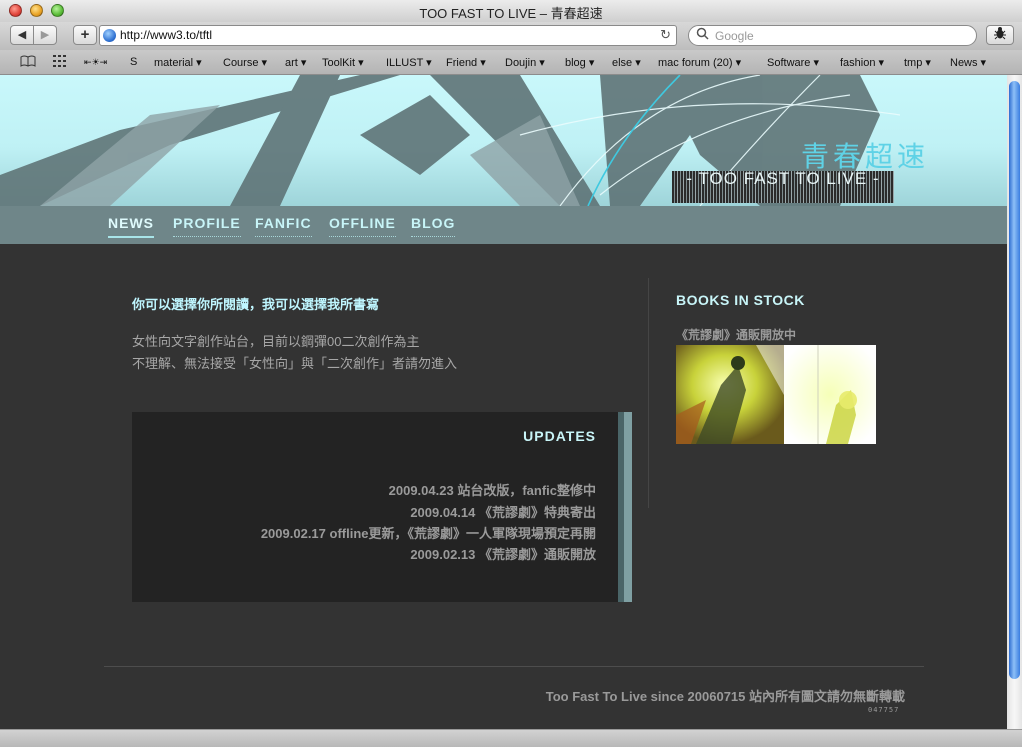 The image size is (1022, 747). I want to click on bookmark-item: Software ▾, so click(793, 62).